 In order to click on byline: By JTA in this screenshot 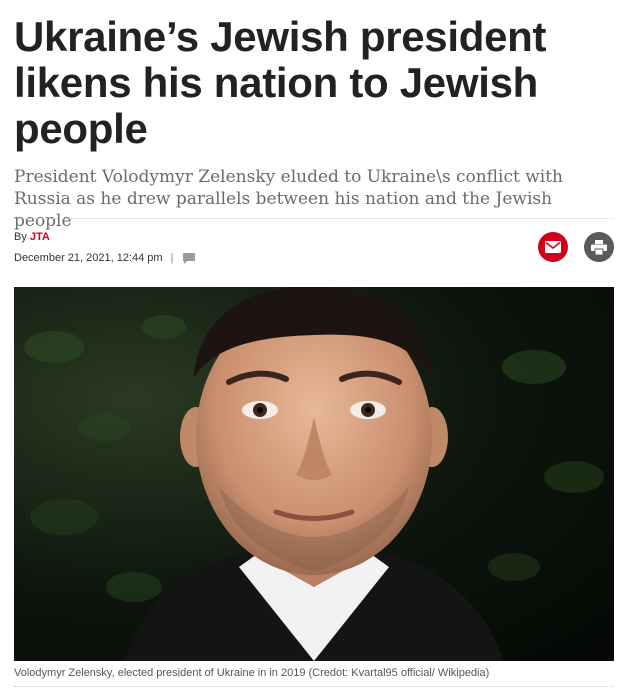, I will do `click(32, 237)`.